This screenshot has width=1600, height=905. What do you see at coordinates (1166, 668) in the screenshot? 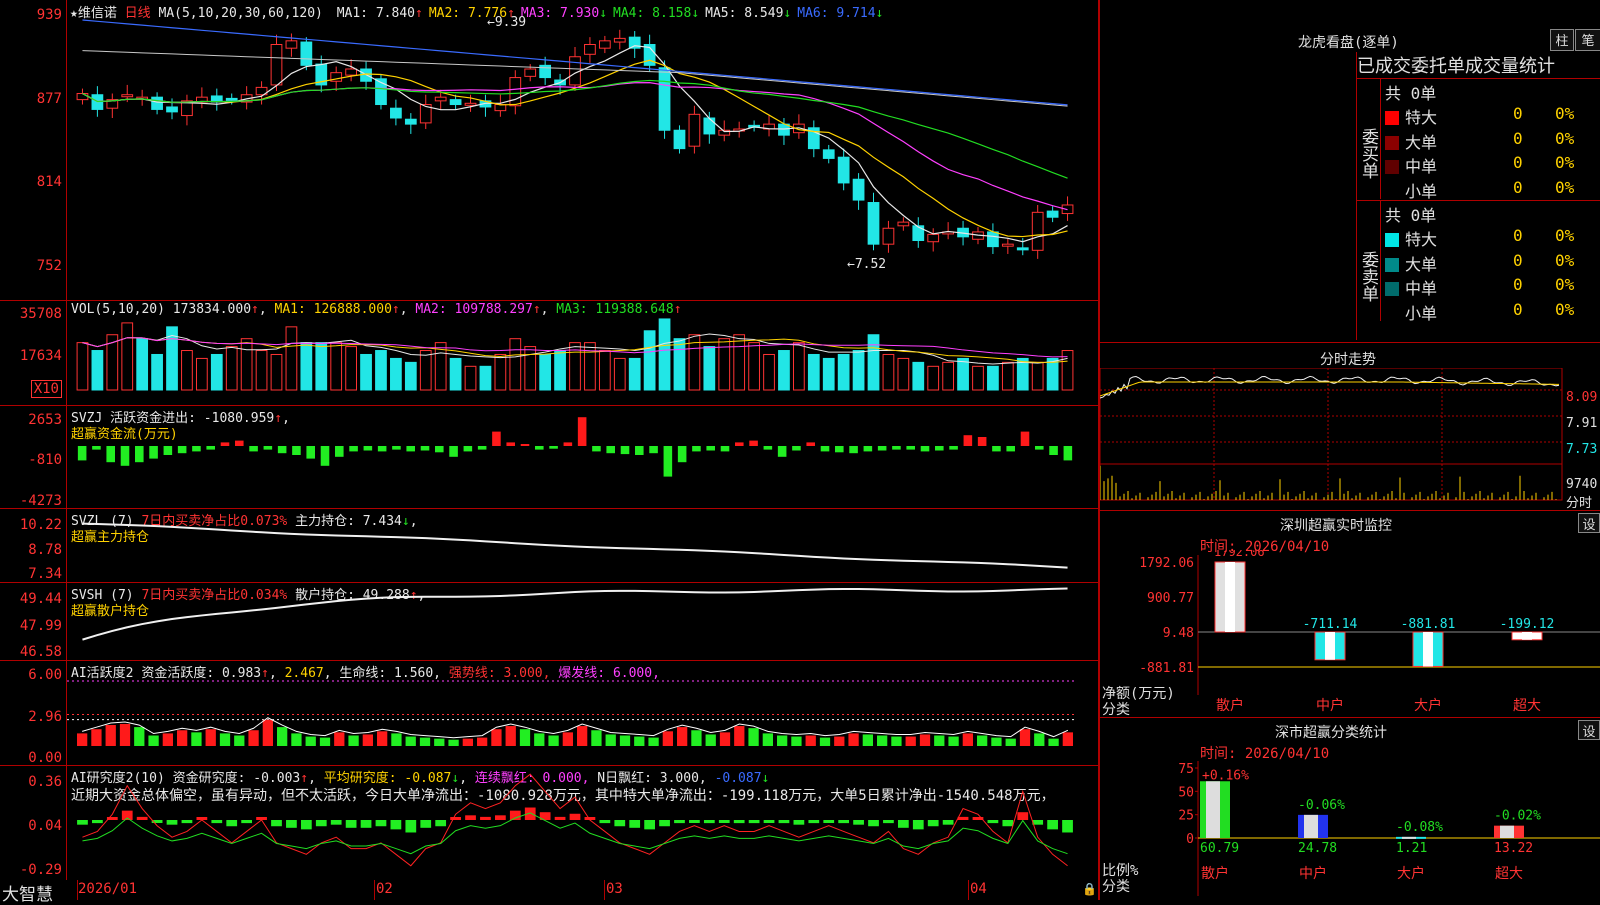
I see `sz-ytick: -881.81` at bounding box center [1166, 668].